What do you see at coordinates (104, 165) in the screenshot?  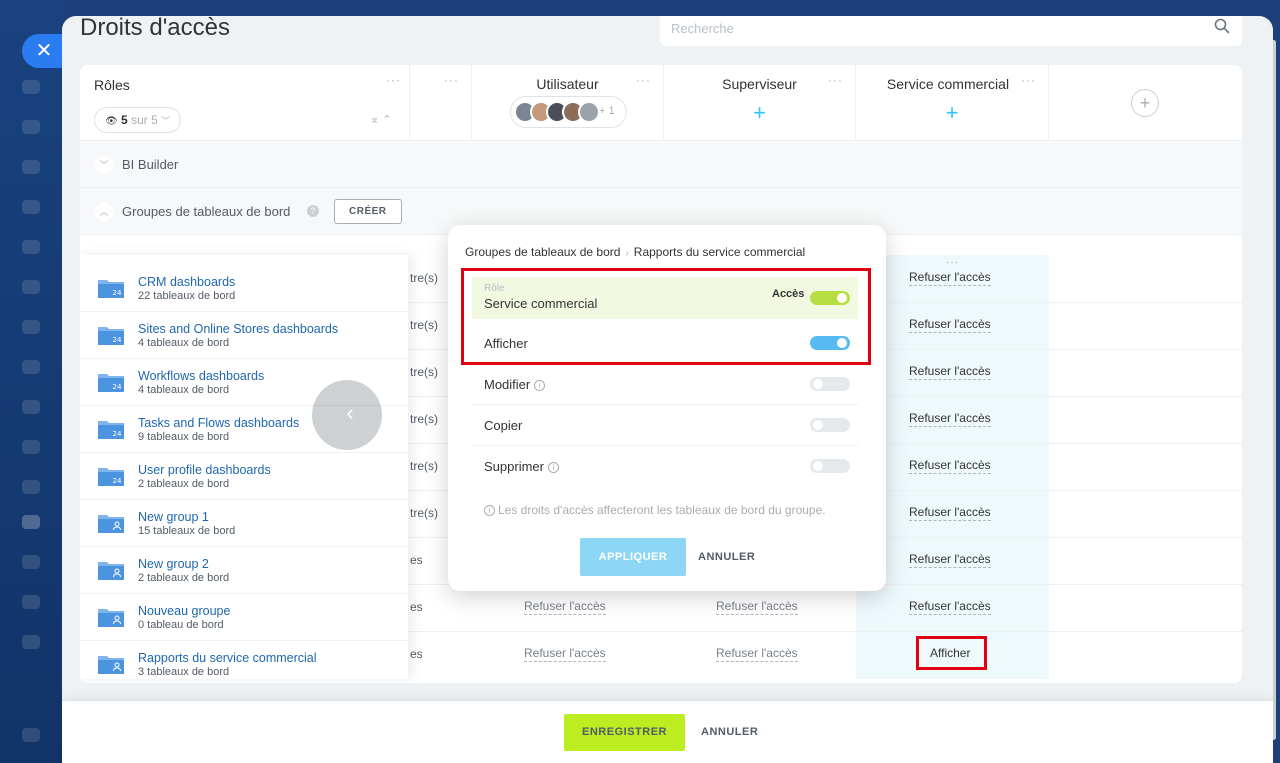 I see `chevron-down-icon: ﹀` at bounding box center [104, 165].